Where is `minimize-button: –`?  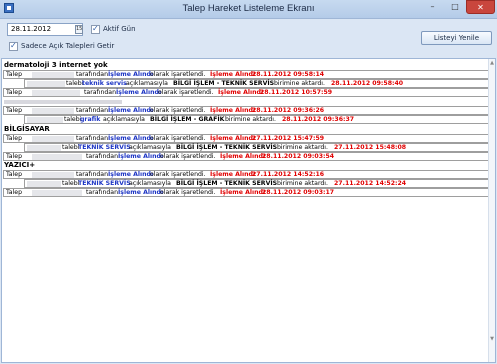
minimize-button: – is located at coordinates (432, 7).